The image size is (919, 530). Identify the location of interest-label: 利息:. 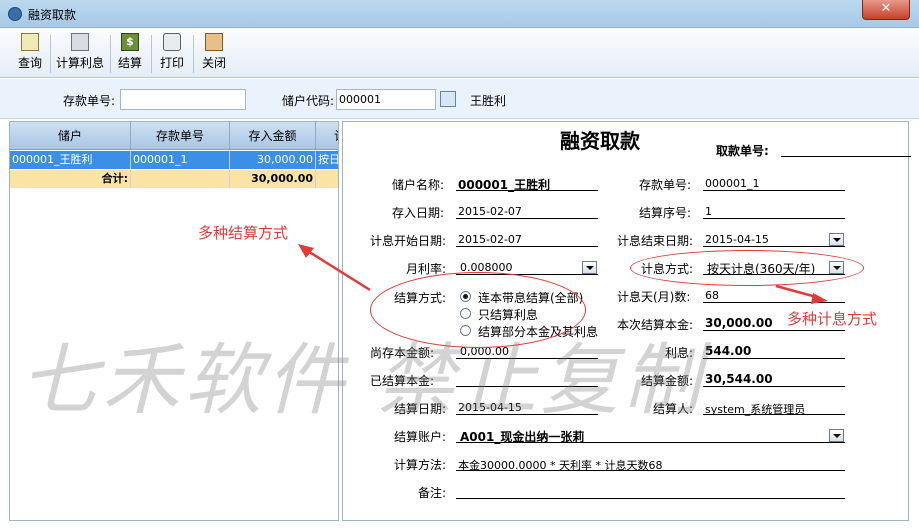
(679, 353).